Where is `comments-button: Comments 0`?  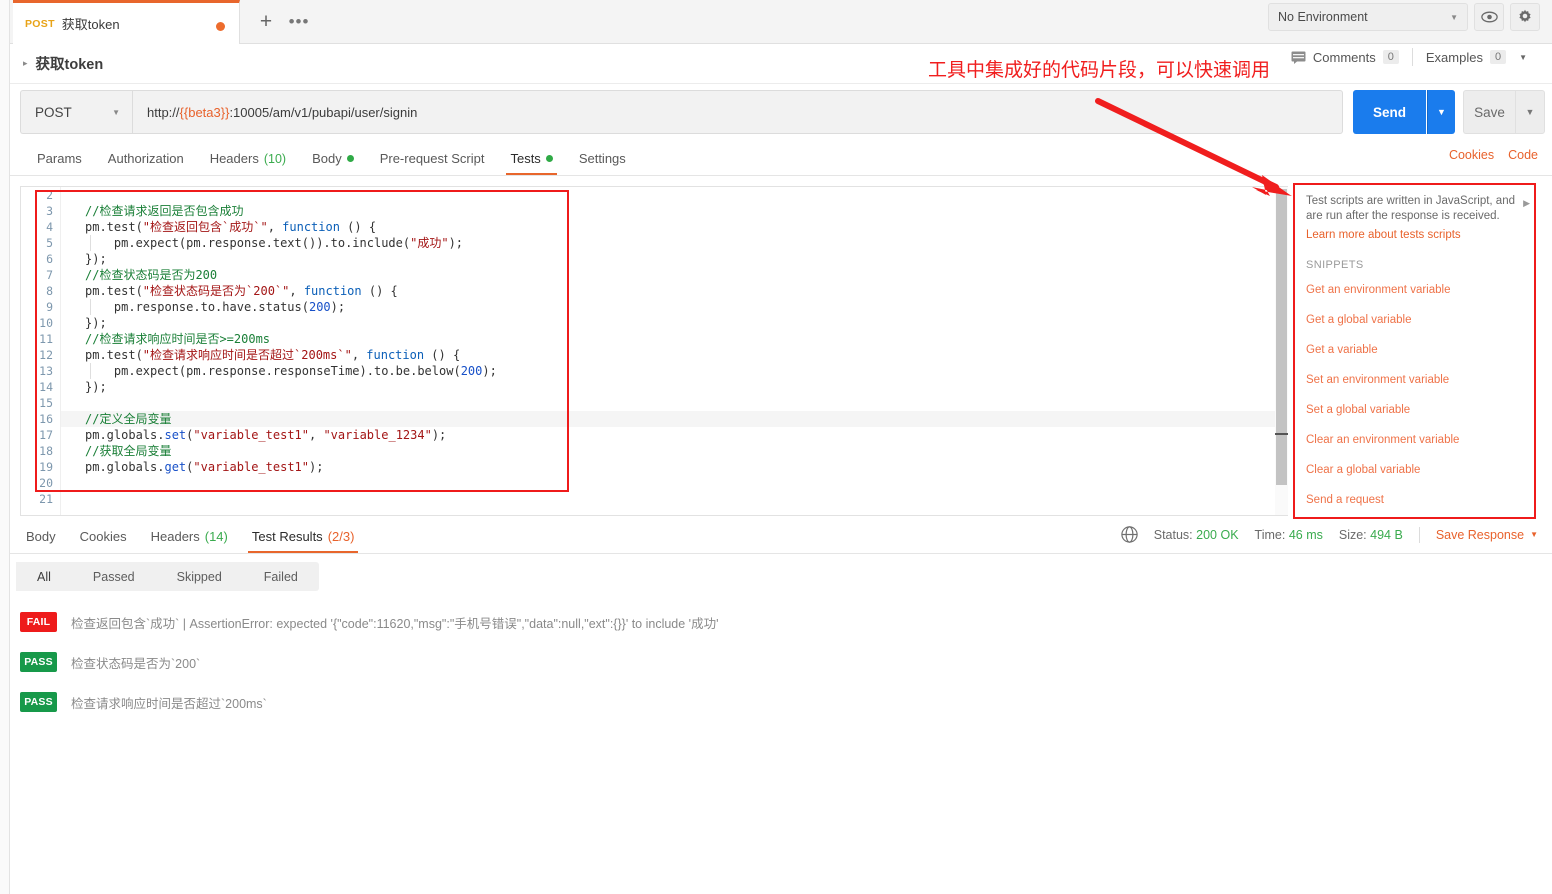
comments-button: Comments 0 is located at coordinates (1345, 57).